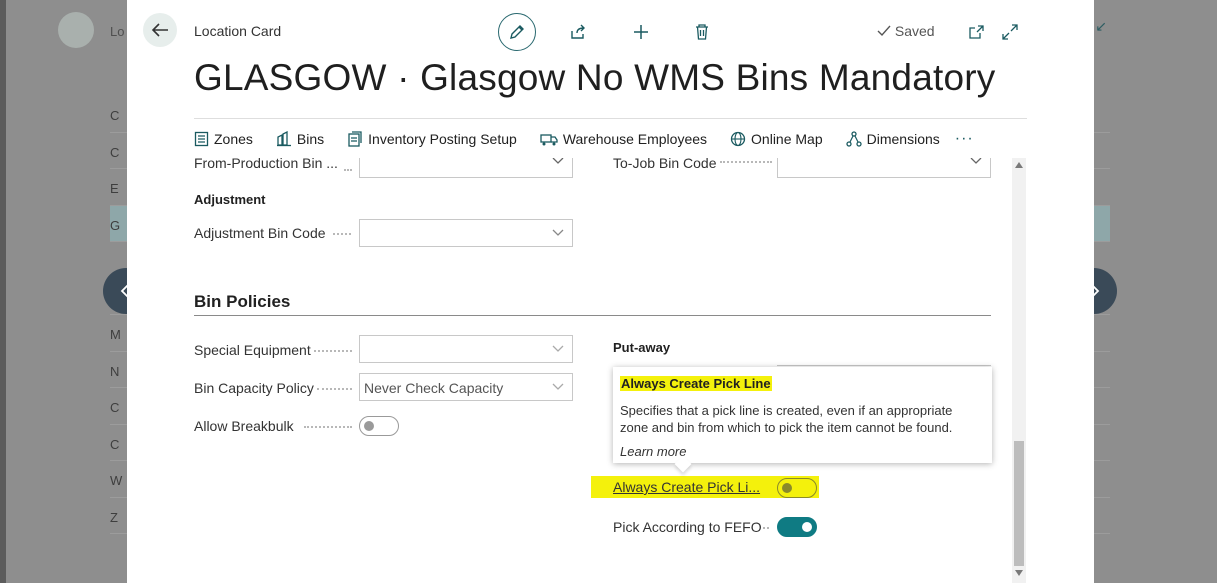 This screenshot has height=583, width=1217. Describe the element at coordinates (238, 31) in the screenshot. I see `card-type-label: Location Card` at that location.